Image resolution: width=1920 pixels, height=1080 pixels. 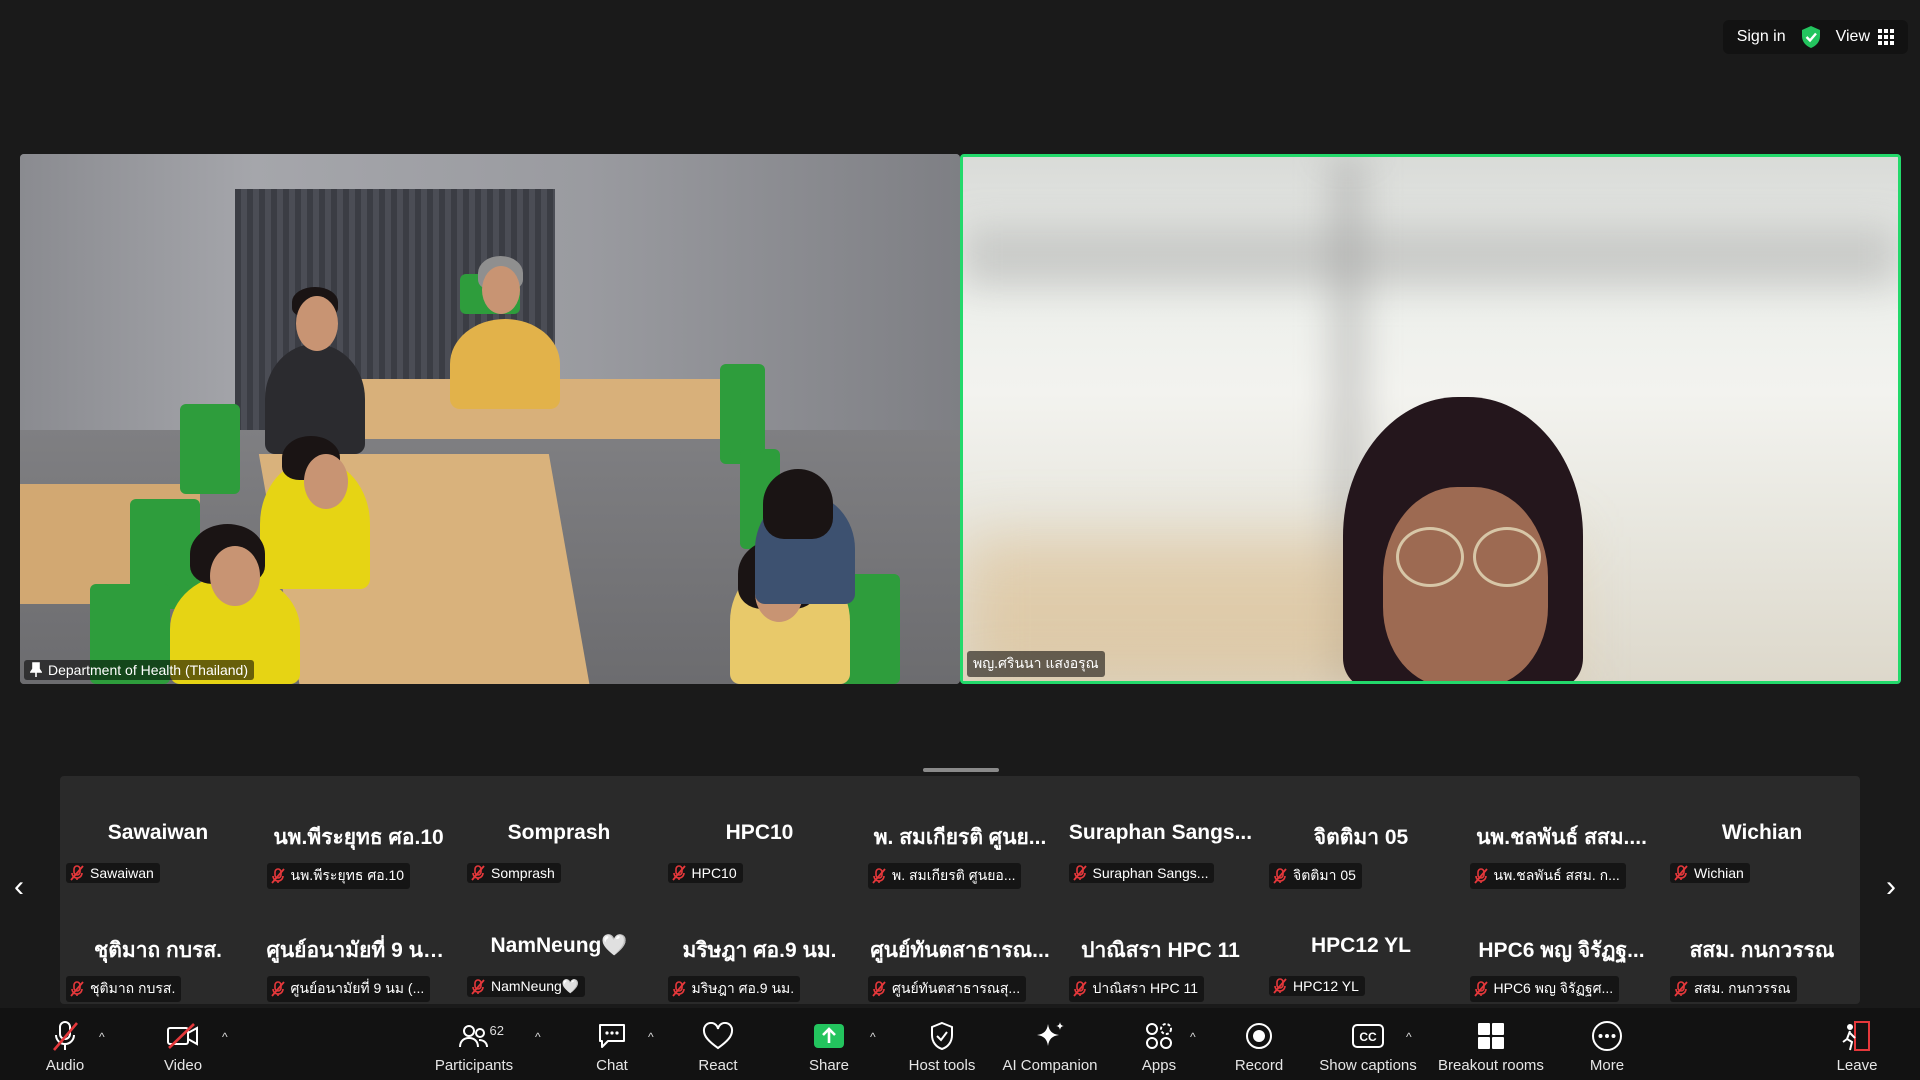 What do you see at coordinates (1491, 1065) in the screenshot?
I see `breakout-rooms-label: Breakout rooms` at bounding box center [1491, 1065].